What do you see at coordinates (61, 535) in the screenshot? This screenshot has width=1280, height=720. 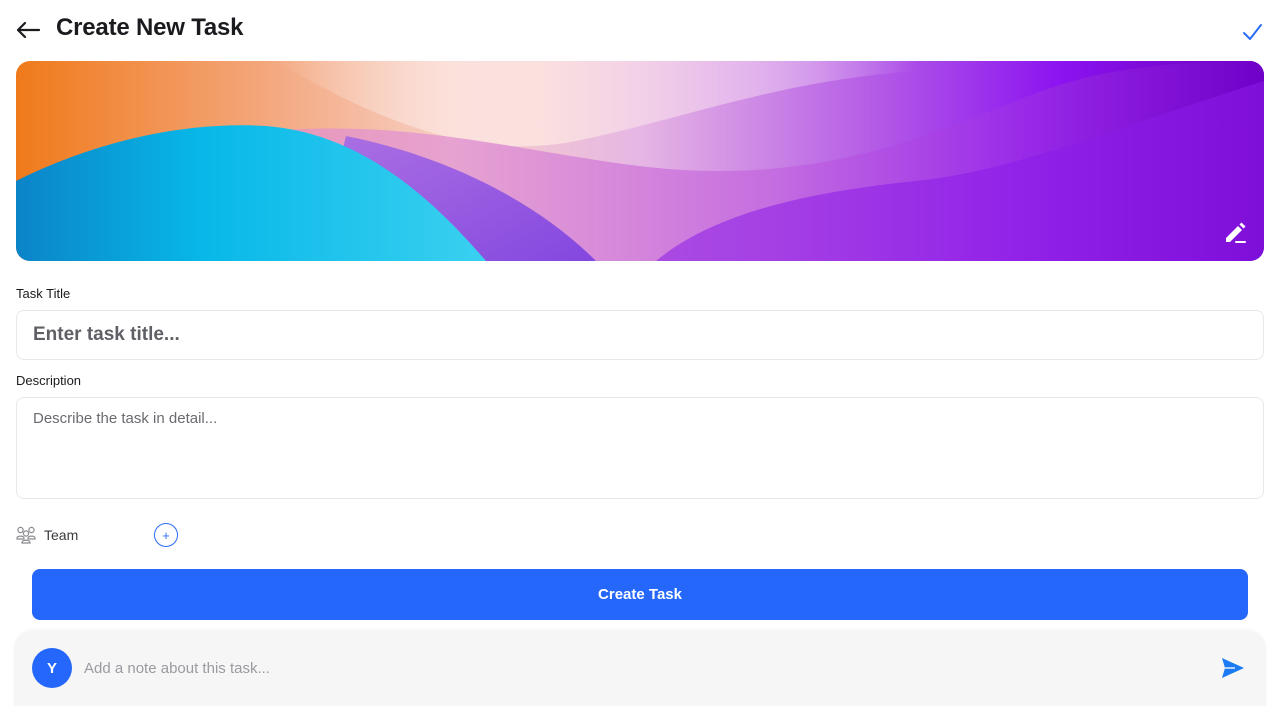 I see `team-label: Team` at bounding box center [61, 535].